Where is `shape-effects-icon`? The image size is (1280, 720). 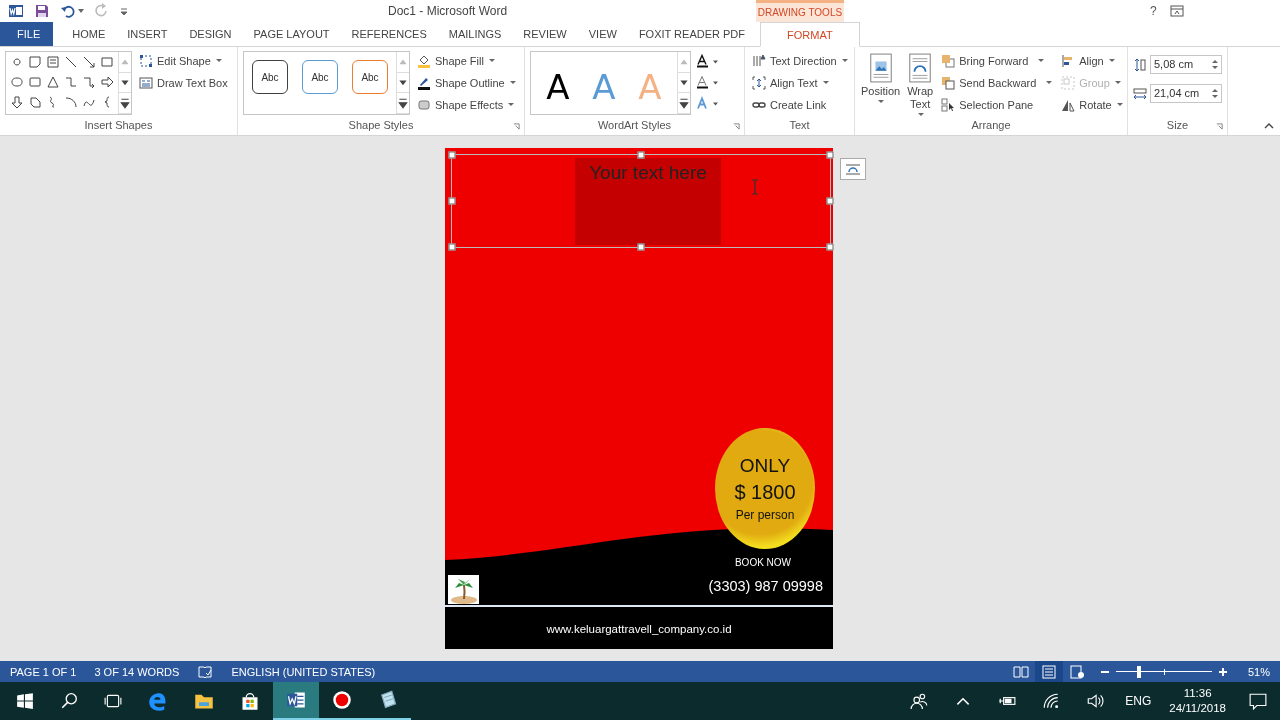 shape-effects-icon is located at coordinates (424, 104).